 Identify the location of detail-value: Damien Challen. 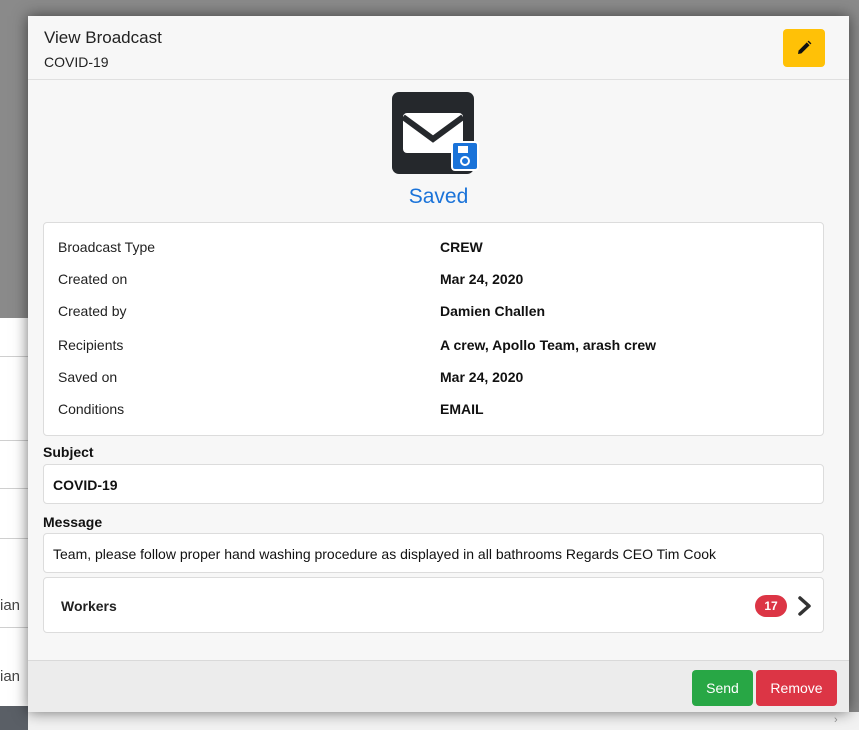
(493, 311).